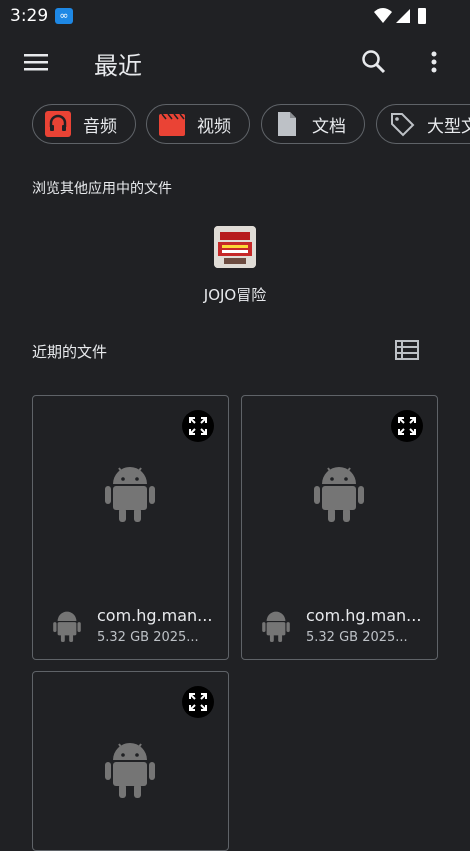 The image size is (470, 851). I want to click on app-bar: 最近, so click(235, 63).